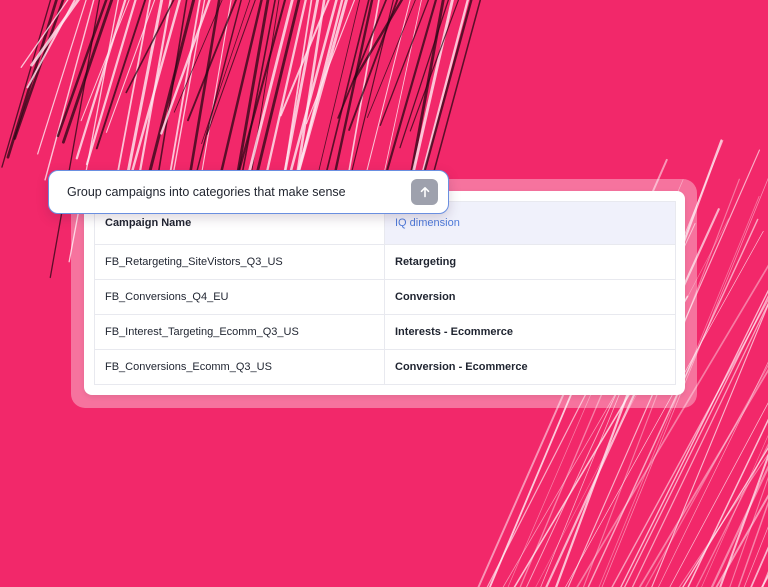 This screenshot has width=768, height=587. I want to click on iq-dimension-cell: Retargeting, so click(530, 262).